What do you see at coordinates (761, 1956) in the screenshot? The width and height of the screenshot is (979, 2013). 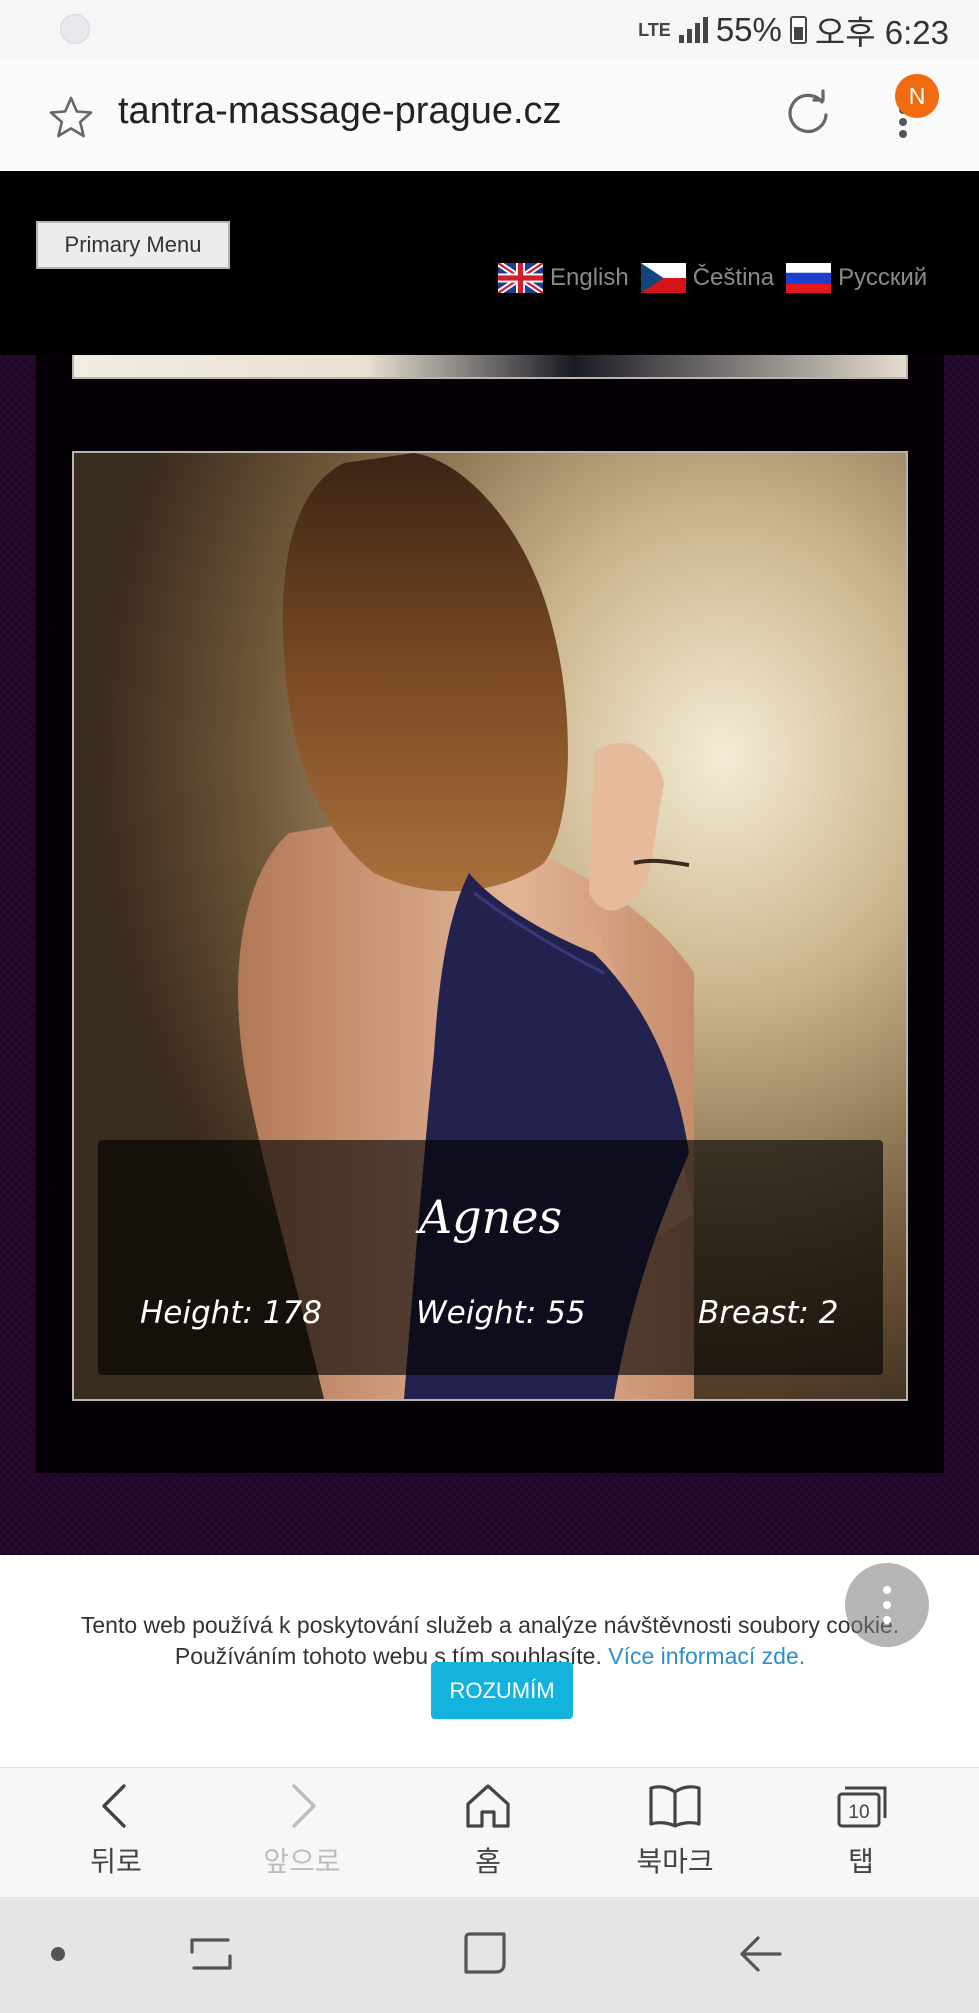 I see `system-back-icon` at bounding box center [761, 1956].